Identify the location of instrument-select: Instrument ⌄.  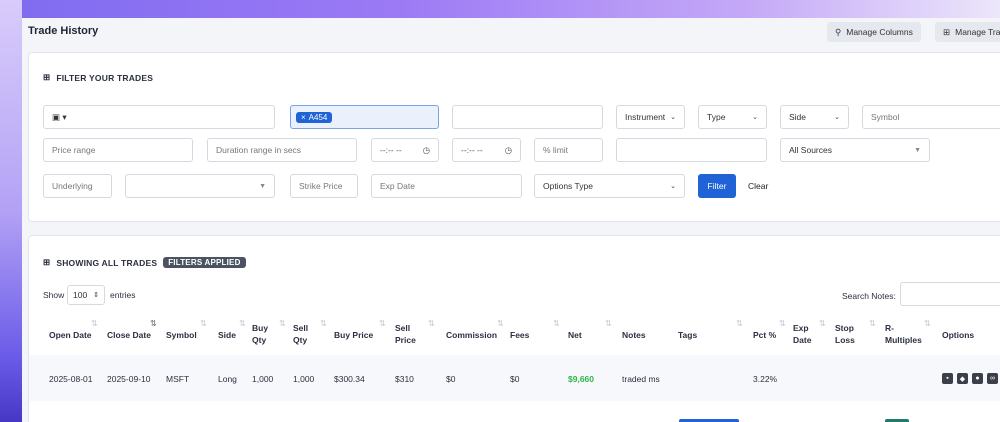
(650, 117).